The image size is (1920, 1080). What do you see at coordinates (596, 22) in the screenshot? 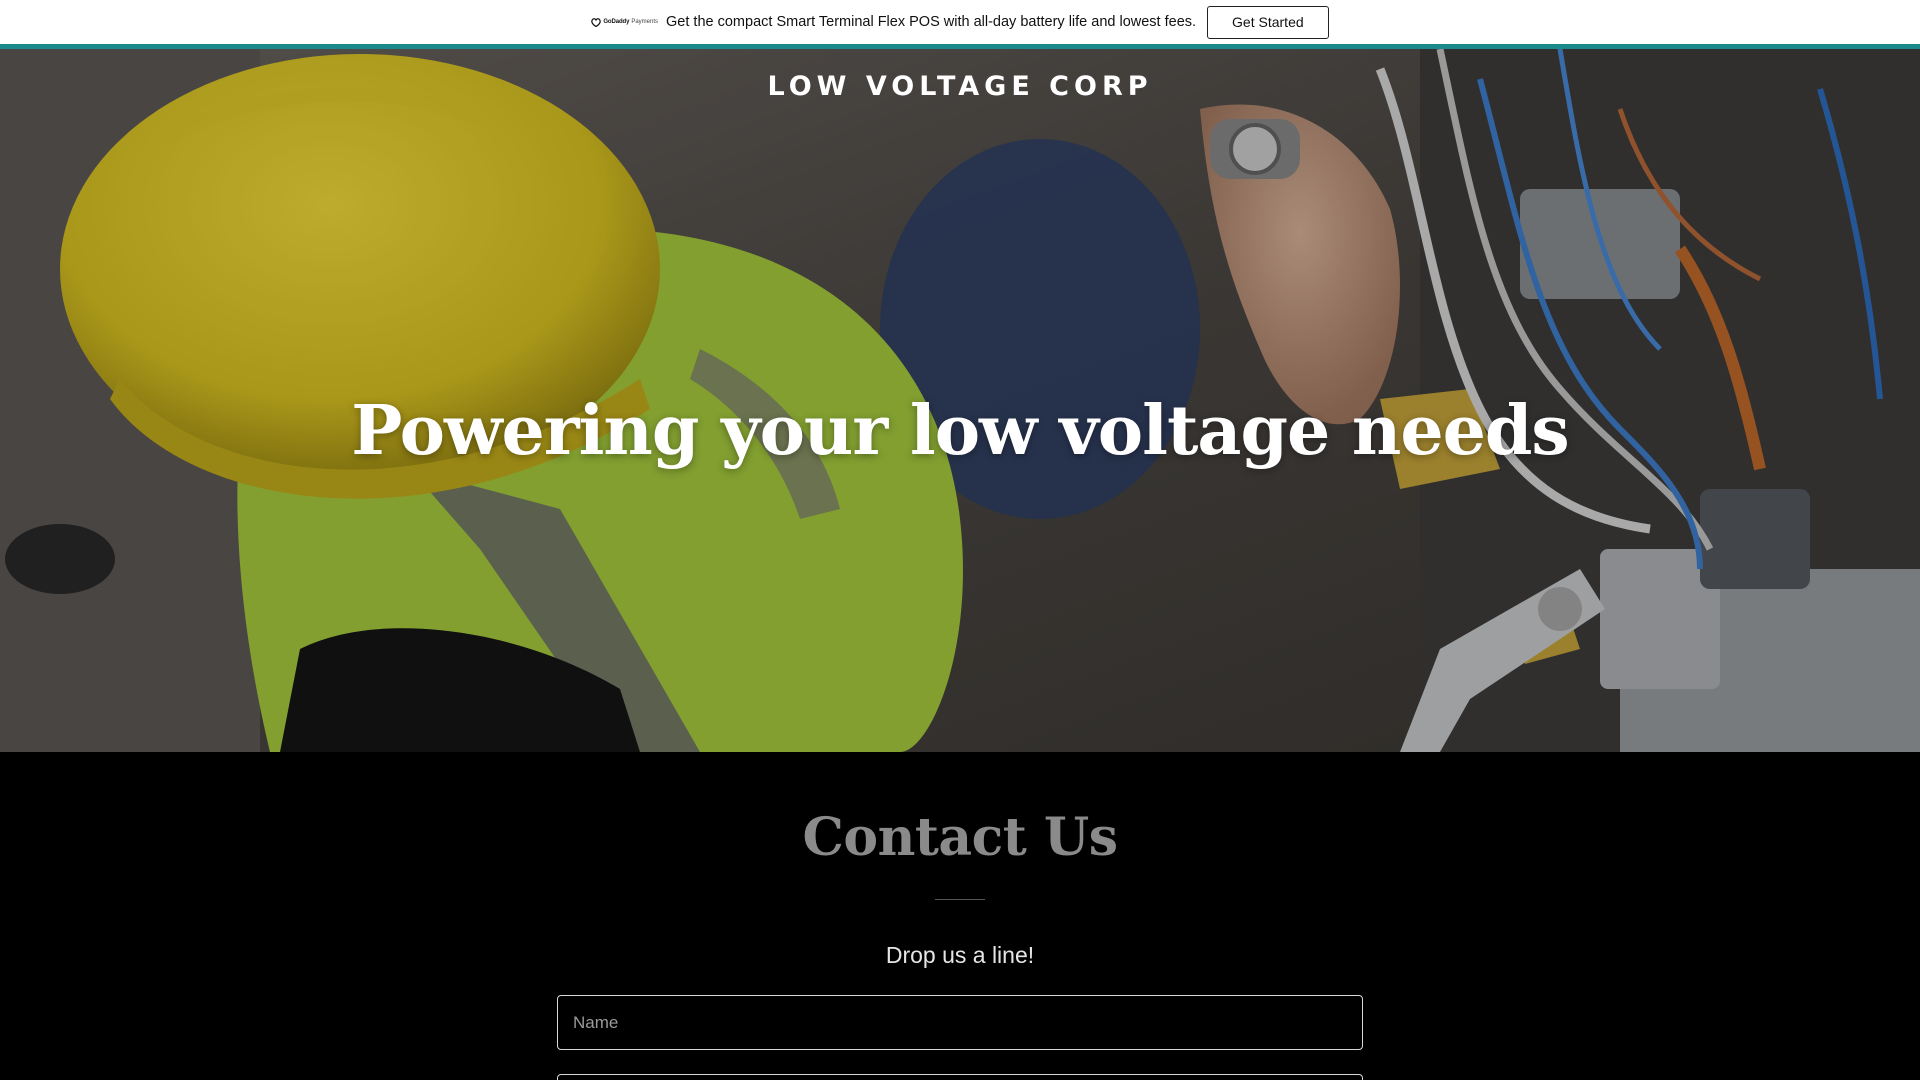
I see `godaddy-logo-icon` at bounding box center [596, 22].